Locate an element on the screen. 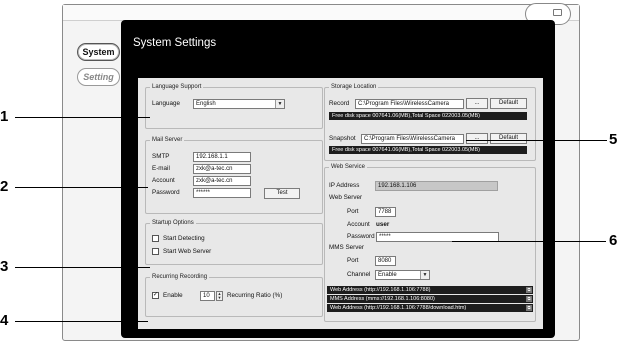  window-top-strip is located at coordinates (321, 13).